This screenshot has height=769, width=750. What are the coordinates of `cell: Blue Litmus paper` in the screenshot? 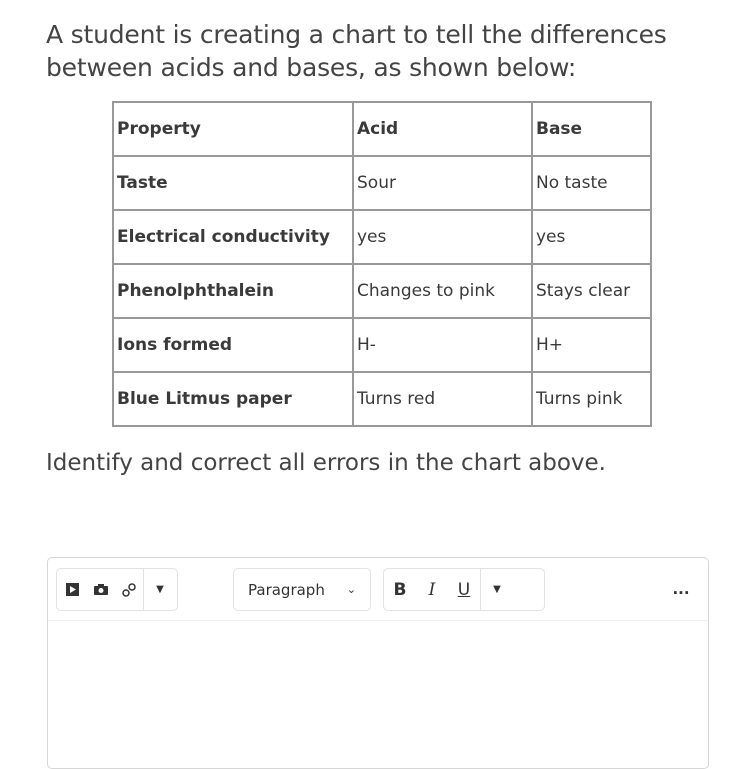 It's located at (233, 399).